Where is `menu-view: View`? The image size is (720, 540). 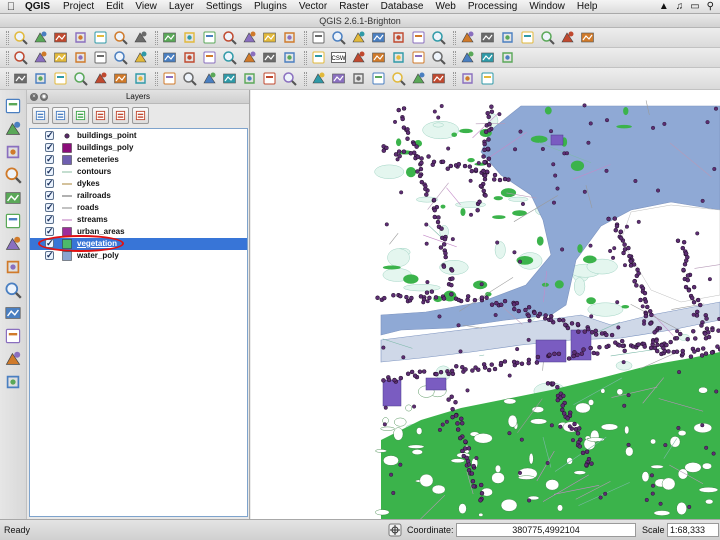
menu-view: View is located at coordinates (146, 6).